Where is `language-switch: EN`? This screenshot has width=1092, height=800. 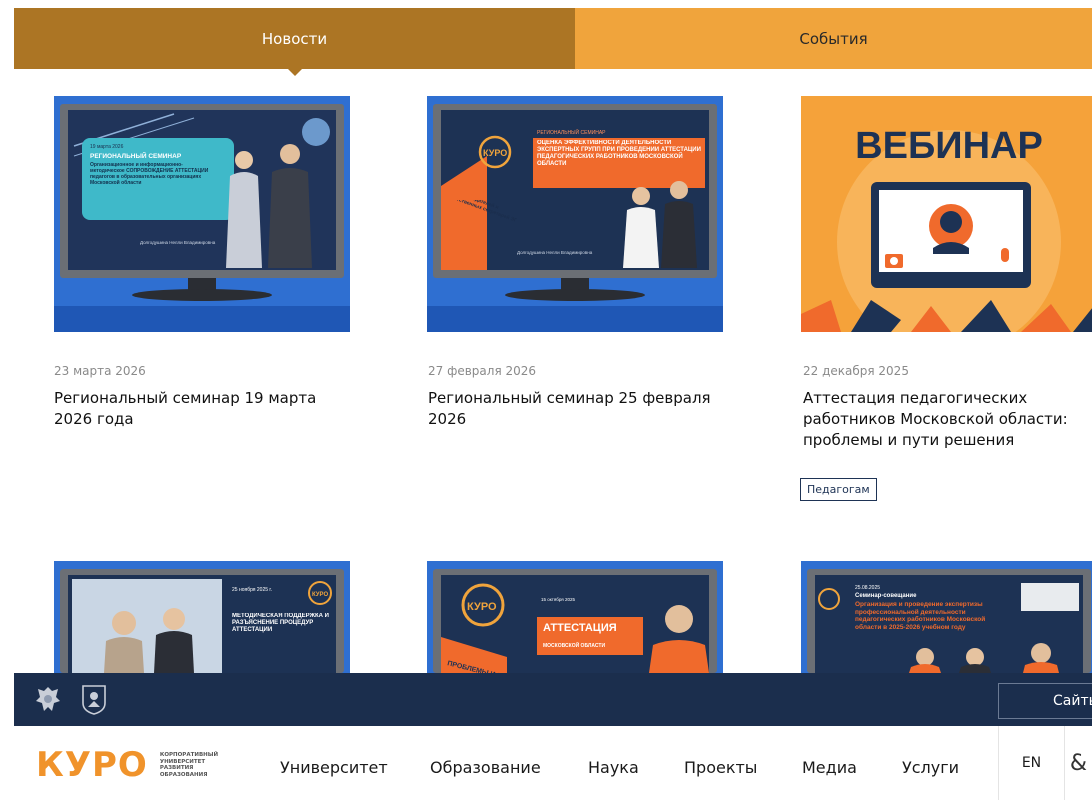
language-switch: EN is located at coordinates (1031, 763).